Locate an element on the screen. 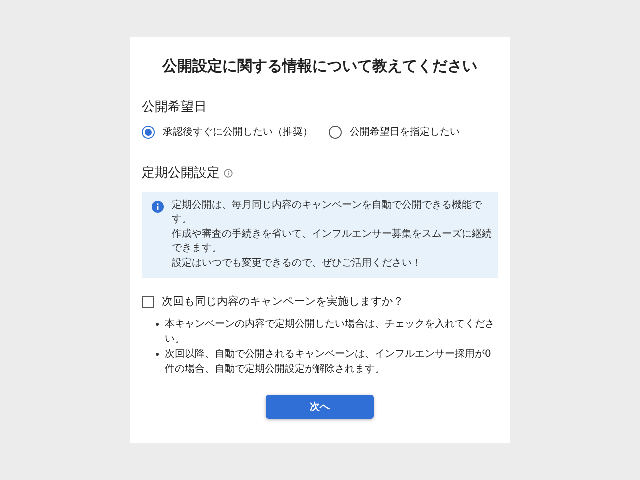 The height and width of the screenshot is (480, 640). next-button: 次へ is located at coordinates (320, 407).